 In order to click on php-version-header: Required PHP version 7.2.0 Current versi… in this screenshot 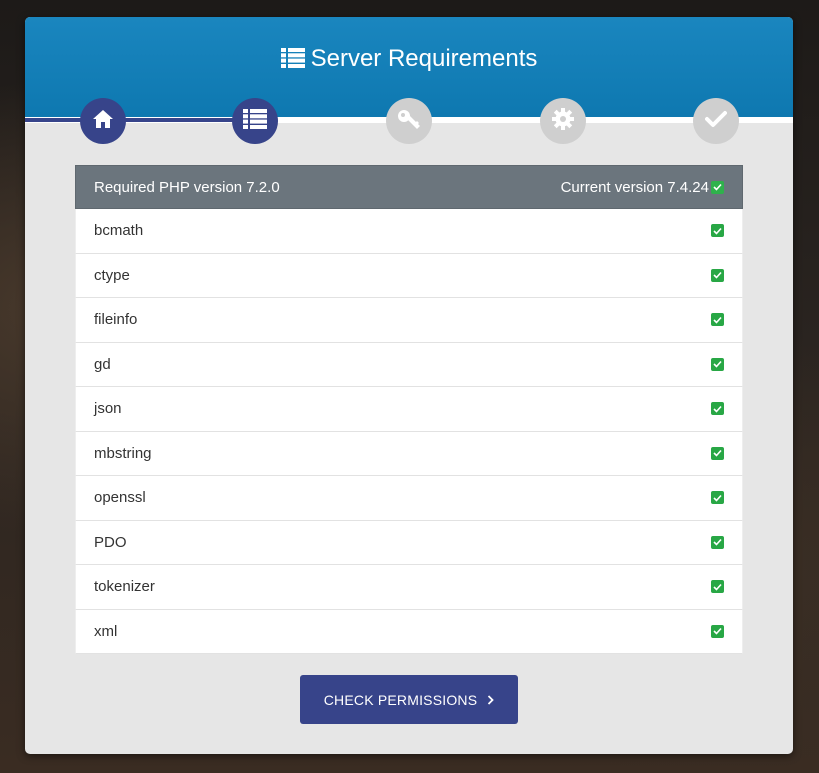, I will do `click(409, 187)`.